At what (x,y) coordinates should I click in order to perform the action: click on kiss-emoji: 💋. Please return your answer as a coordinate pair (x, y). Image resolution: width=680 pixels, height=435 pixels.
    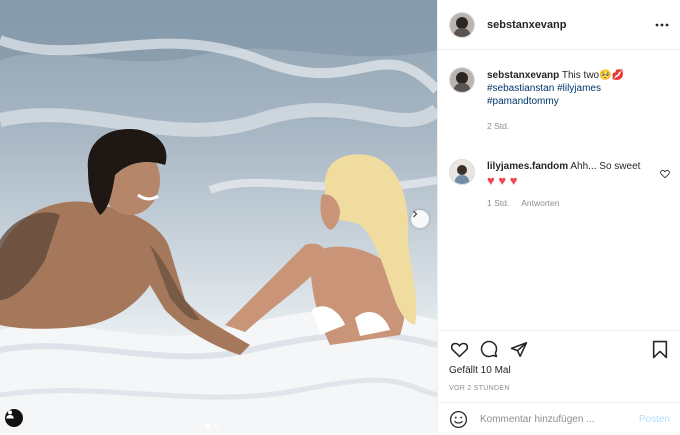
    Looking at the image, I should click on (618, 75).